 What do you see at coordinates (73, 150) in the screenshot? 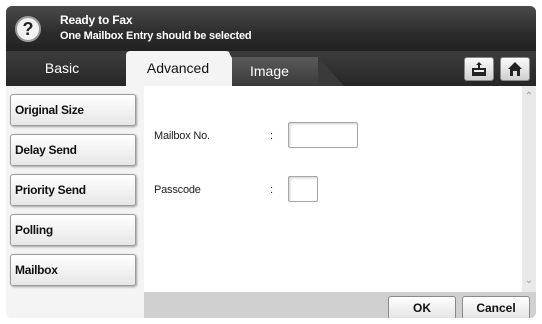
I see `sidebar-item-delay-send: Delay Send` at bounding box center [73, 150].